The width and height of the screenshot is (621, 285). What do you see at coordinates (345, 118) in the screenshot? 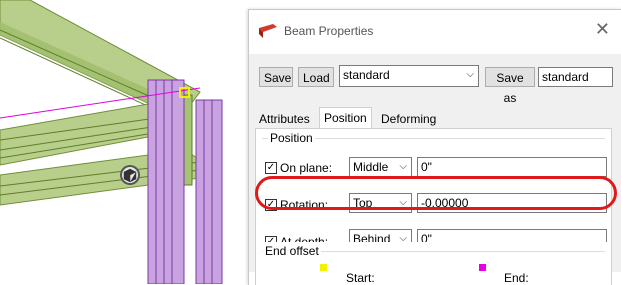
I see `tab-position: Position` at bounding box center [345, 118].